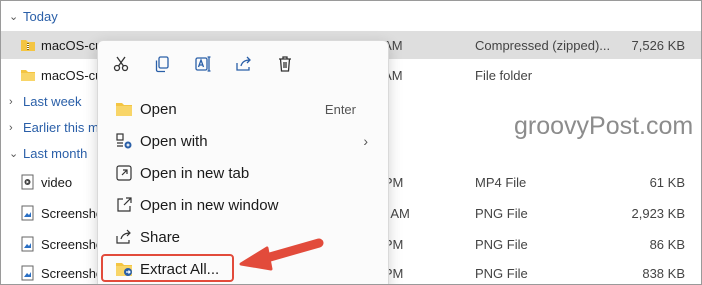  I want to click on menu-item-open-new-tab: Open in new tab, so click(243, 173).